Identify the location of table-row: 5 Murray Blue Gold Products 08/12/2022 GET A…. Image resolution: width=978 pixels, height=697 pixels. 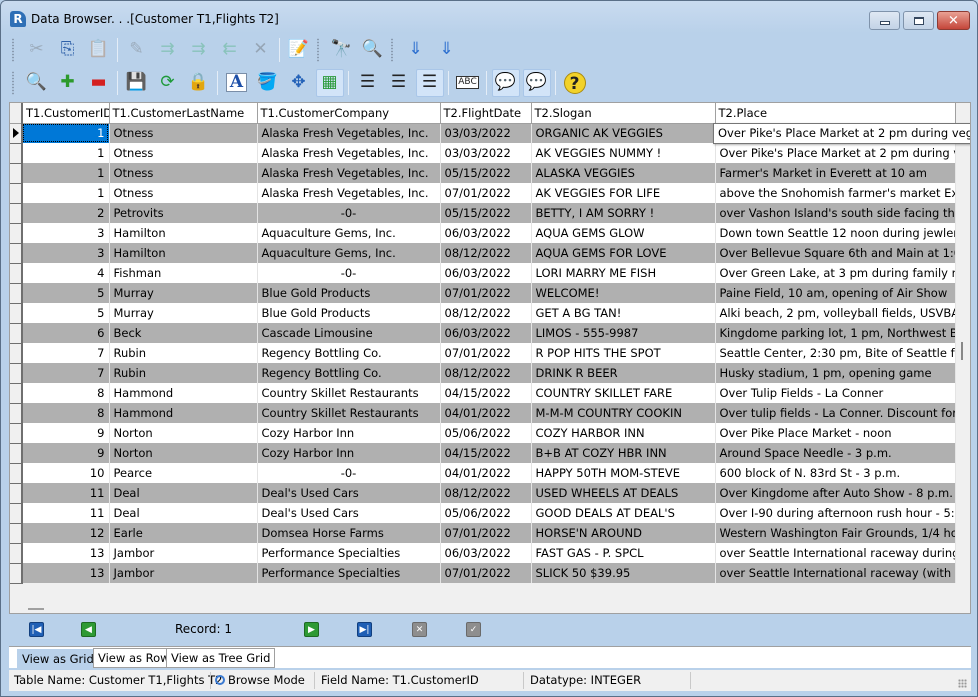
(483, 313).